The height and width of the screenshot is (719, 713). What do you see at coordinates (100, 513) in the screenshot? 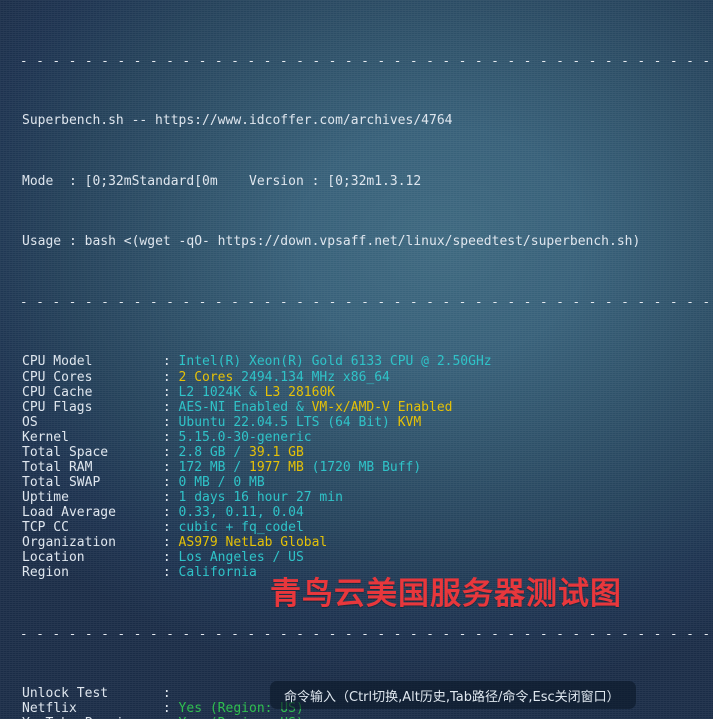
I see `sysinfo-label: Load Average :` at bounding box center [100, 513].